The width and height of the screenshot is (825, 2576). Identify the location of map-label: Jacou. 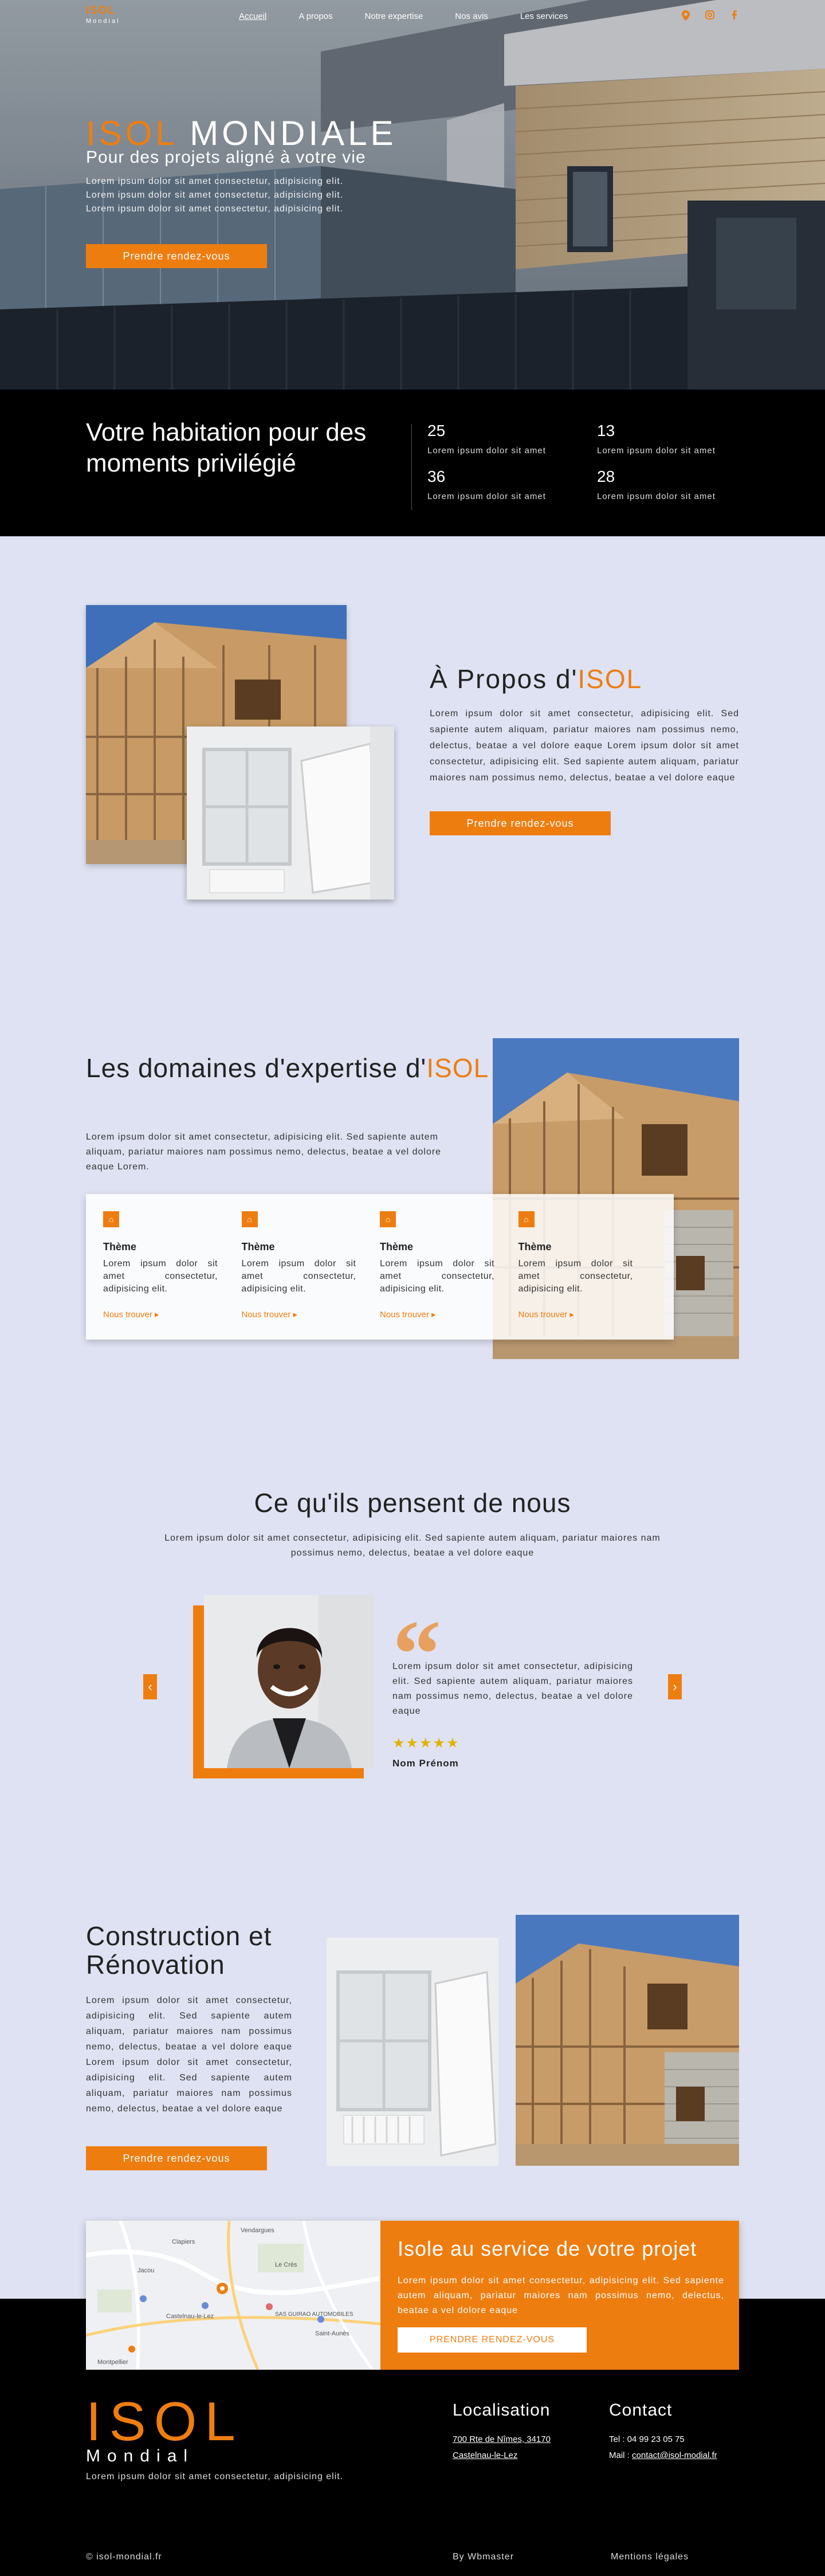
(146, 2271).